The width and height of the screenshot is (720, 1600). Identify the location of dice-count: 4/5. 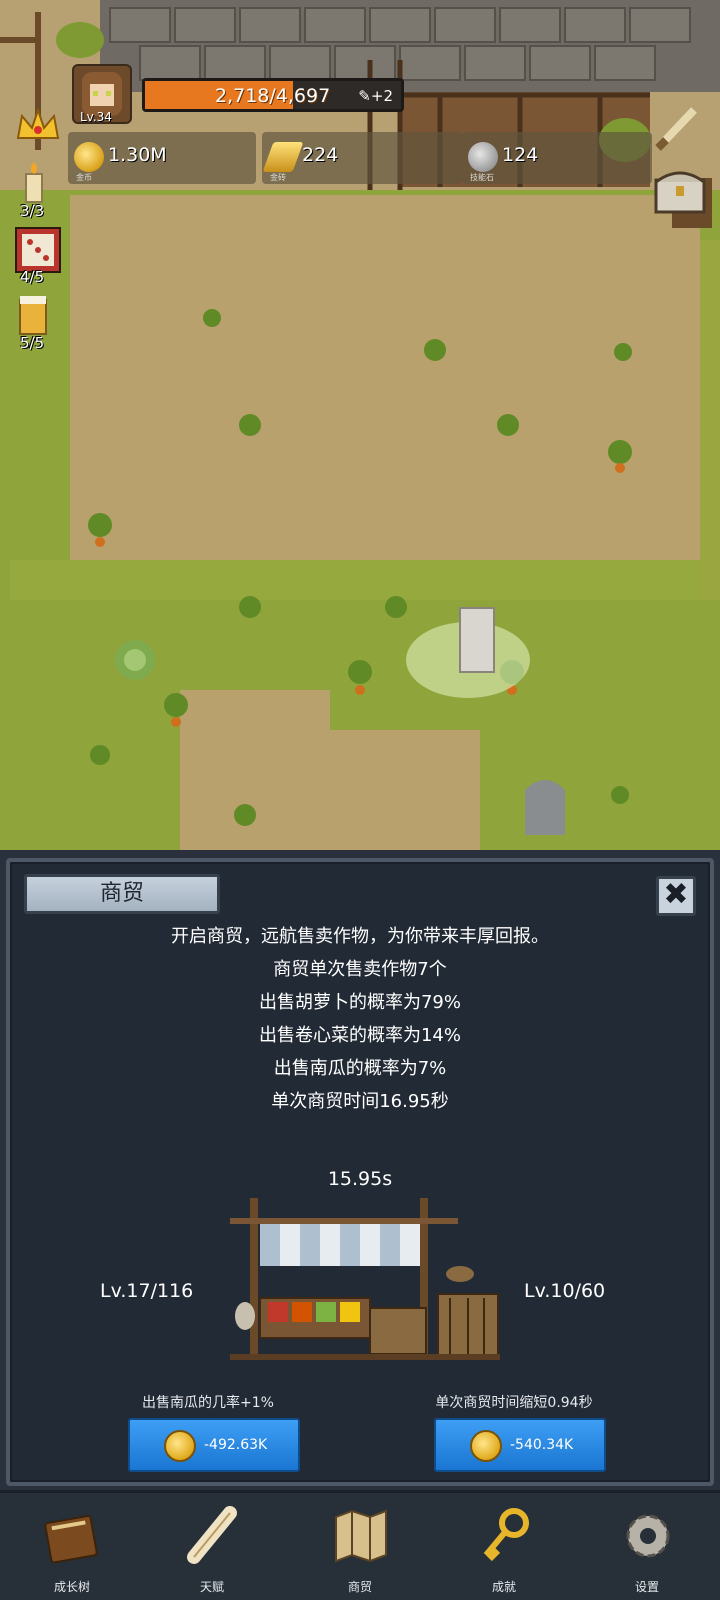
(32, 277).